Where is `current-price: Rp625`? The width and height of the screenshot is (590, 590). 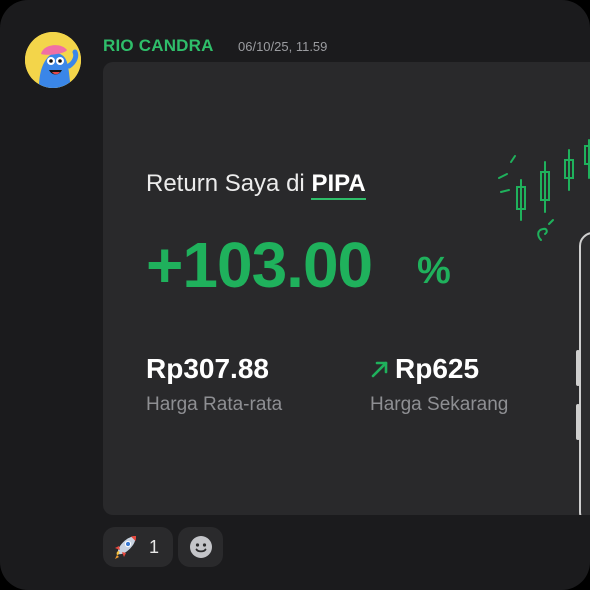
current-price: Rp625 is located at coordinates (437, 368).